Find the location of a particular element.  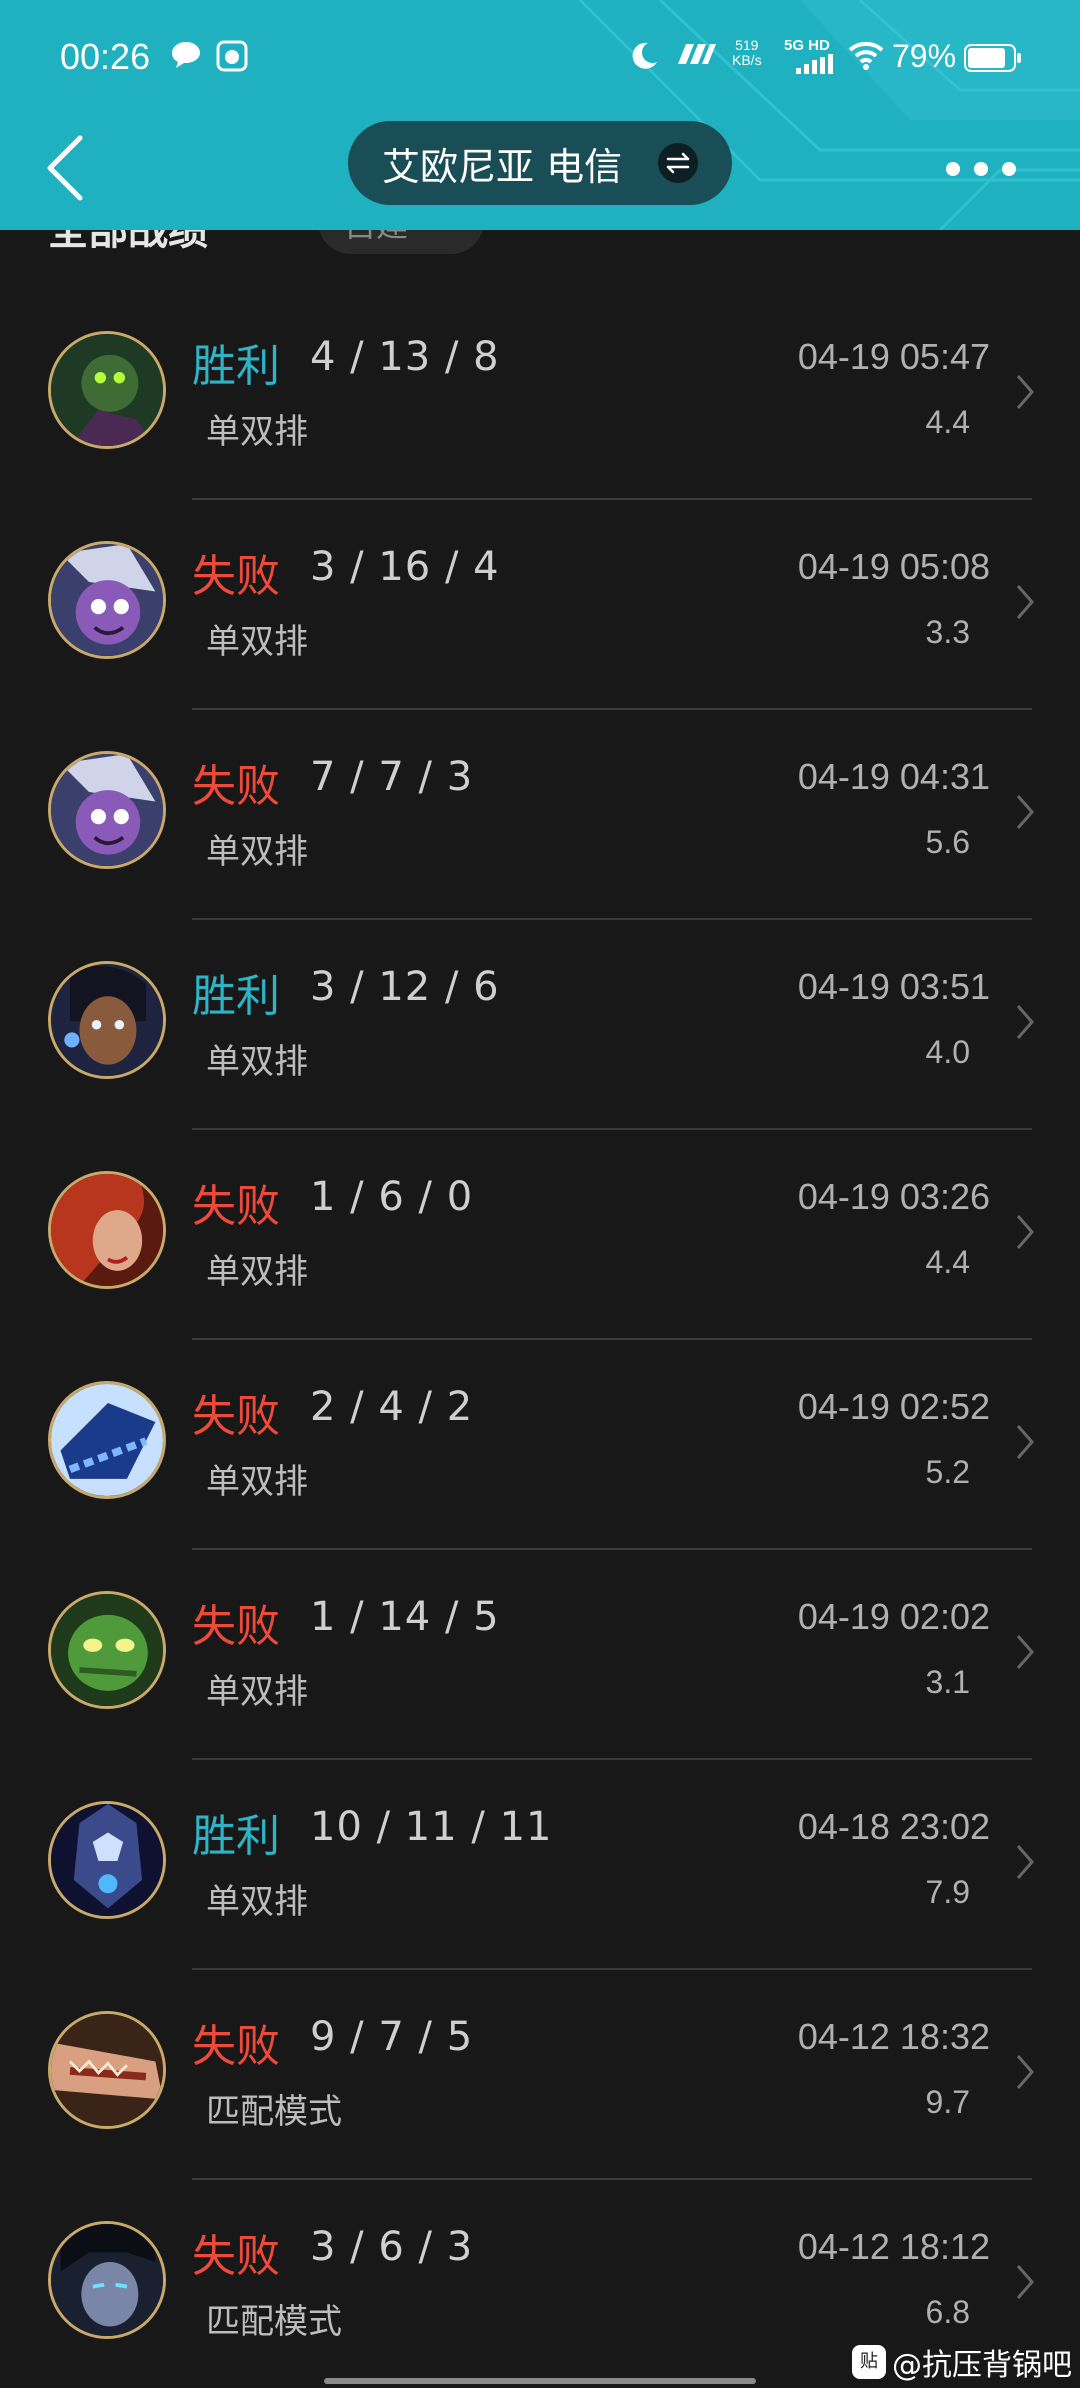

app-header: 00:26 519 KB/s 5G HD 79% 艾欧尼亚 电信 is located at coordinates (540, 115).